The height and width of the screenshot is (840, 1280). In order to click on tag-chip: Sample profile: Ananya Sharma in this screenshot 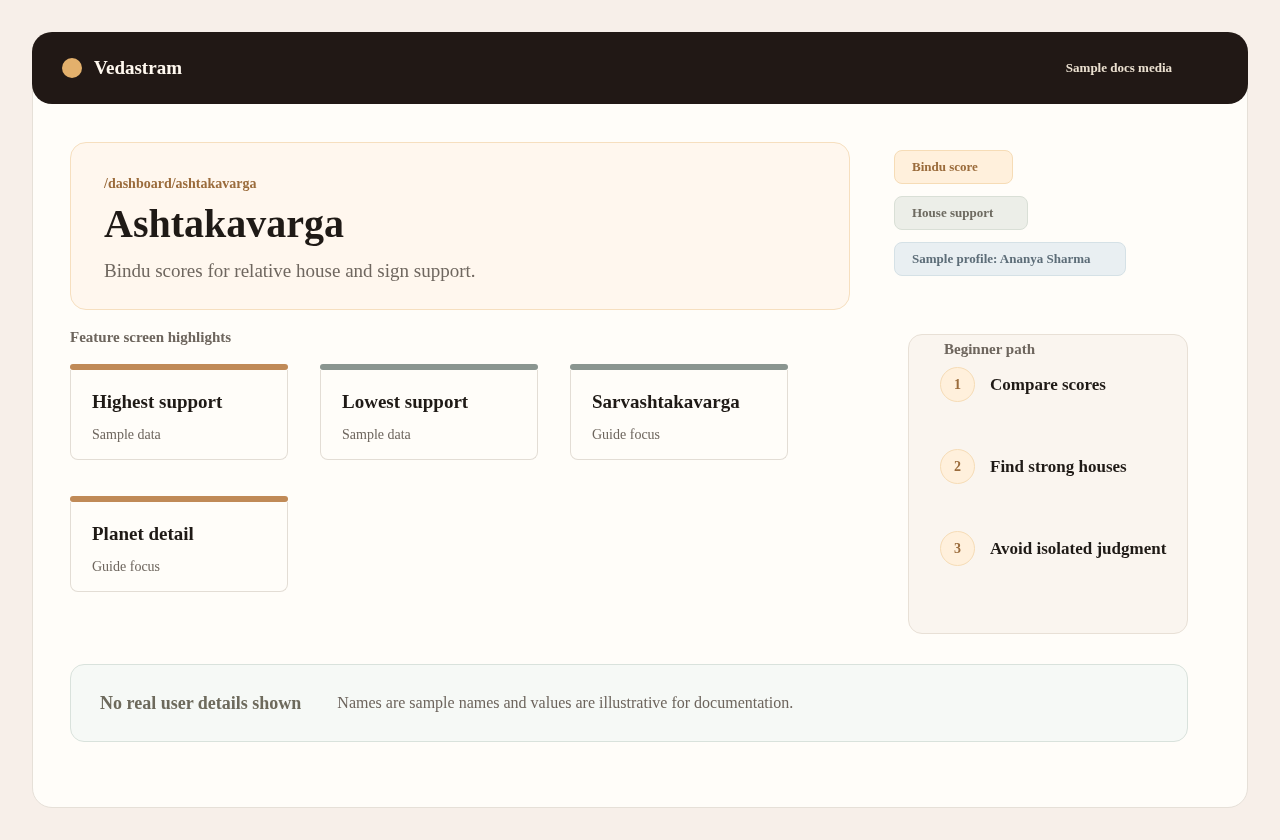, I will do `click(1010, 259)`.